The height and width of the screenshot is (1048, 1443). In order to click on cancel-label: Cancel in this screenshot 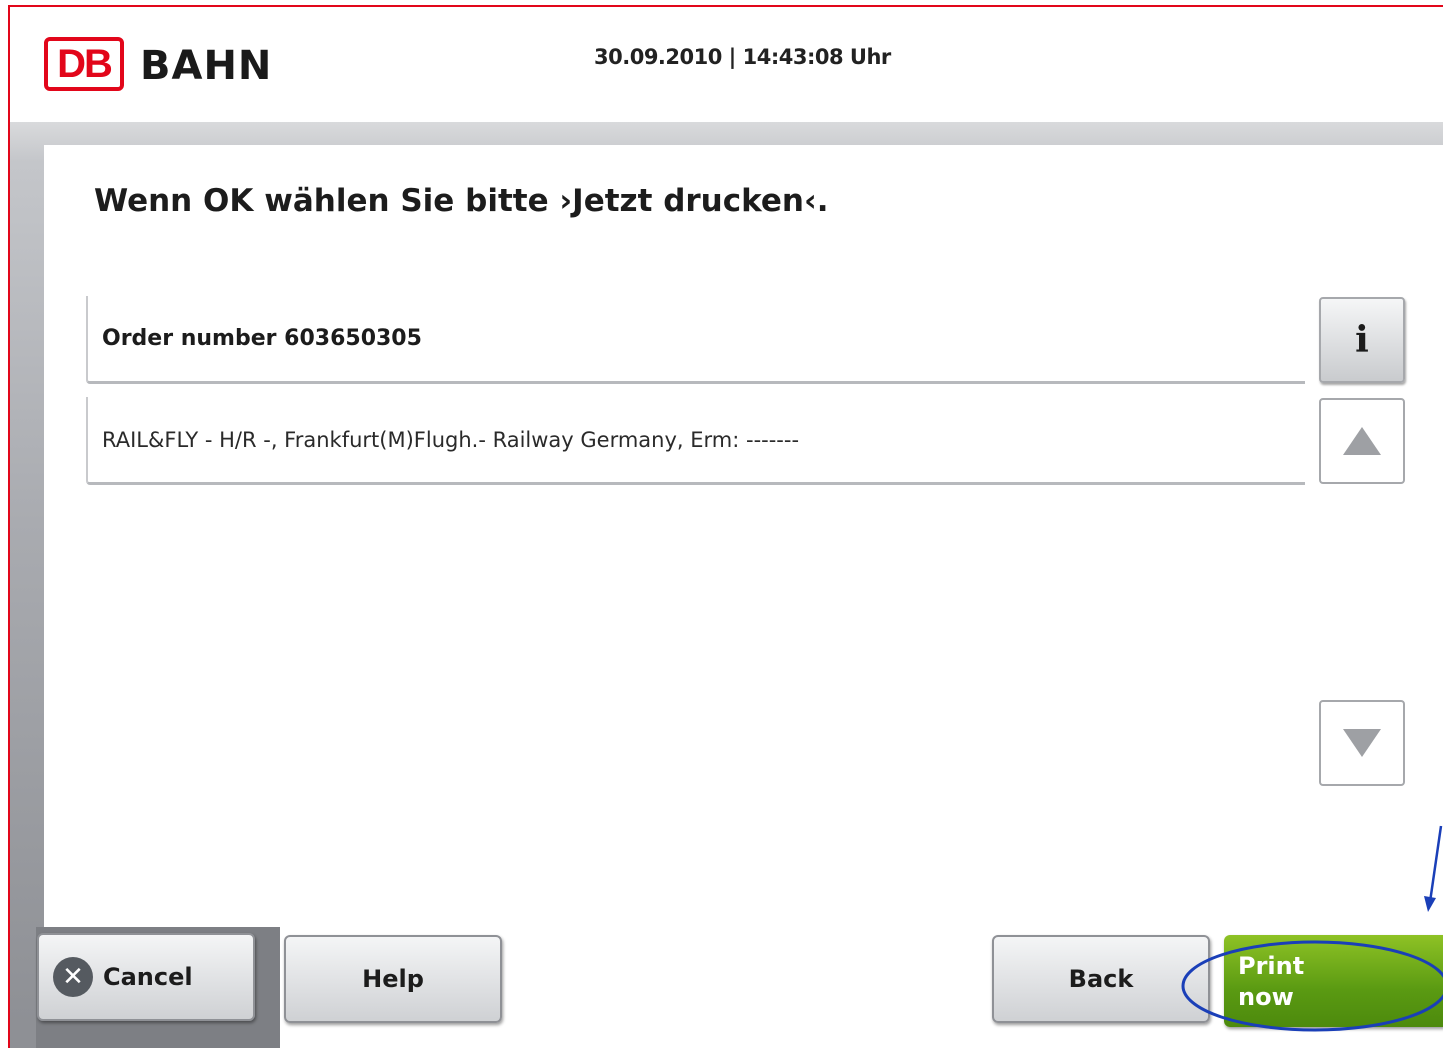, I will do `click(148, 977)`.